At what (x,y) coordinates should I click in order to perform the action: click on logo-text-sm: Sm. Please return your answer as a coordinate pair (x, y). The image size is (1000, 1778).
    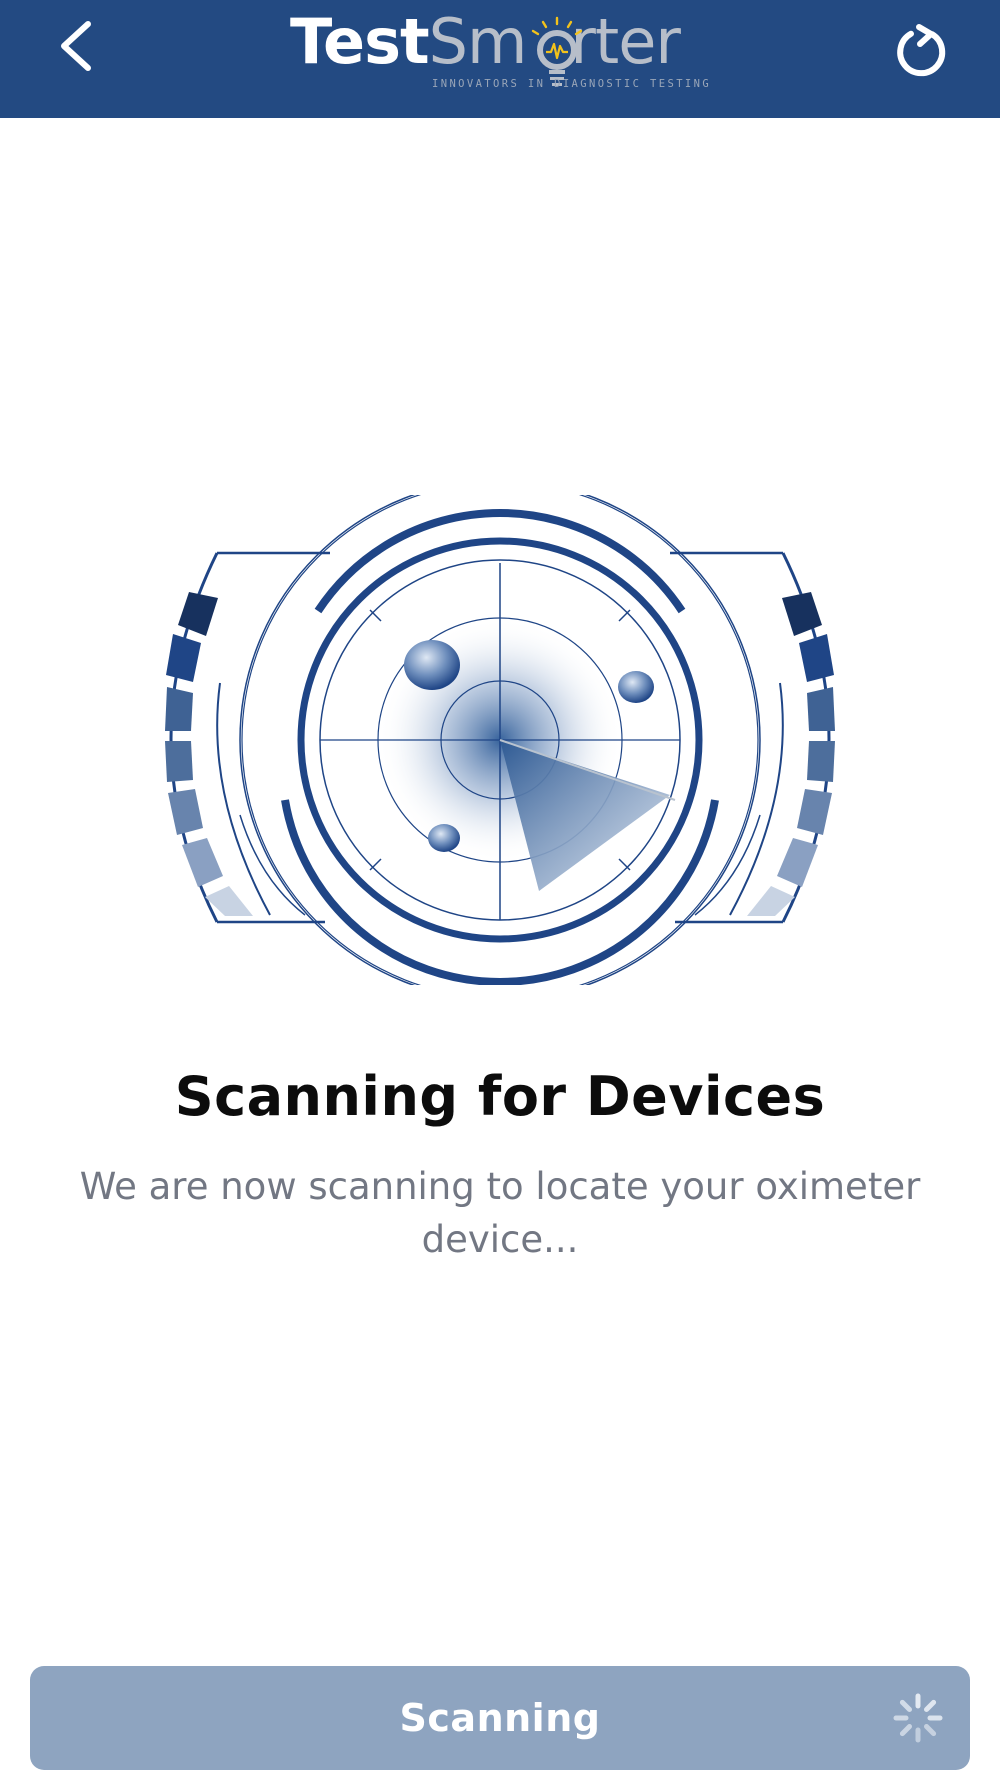
    Looking at the image, I should click on (478, 41).